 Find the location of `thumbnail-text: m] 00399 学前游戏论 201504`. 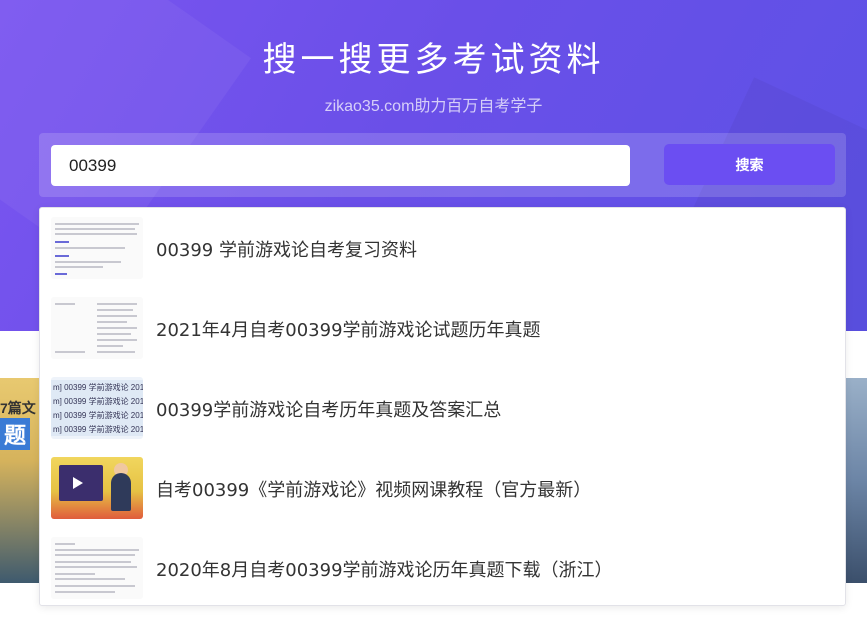

thumbnail-text: m] 00399 学前游戏论 201504 is located at coordinates (98, 415).